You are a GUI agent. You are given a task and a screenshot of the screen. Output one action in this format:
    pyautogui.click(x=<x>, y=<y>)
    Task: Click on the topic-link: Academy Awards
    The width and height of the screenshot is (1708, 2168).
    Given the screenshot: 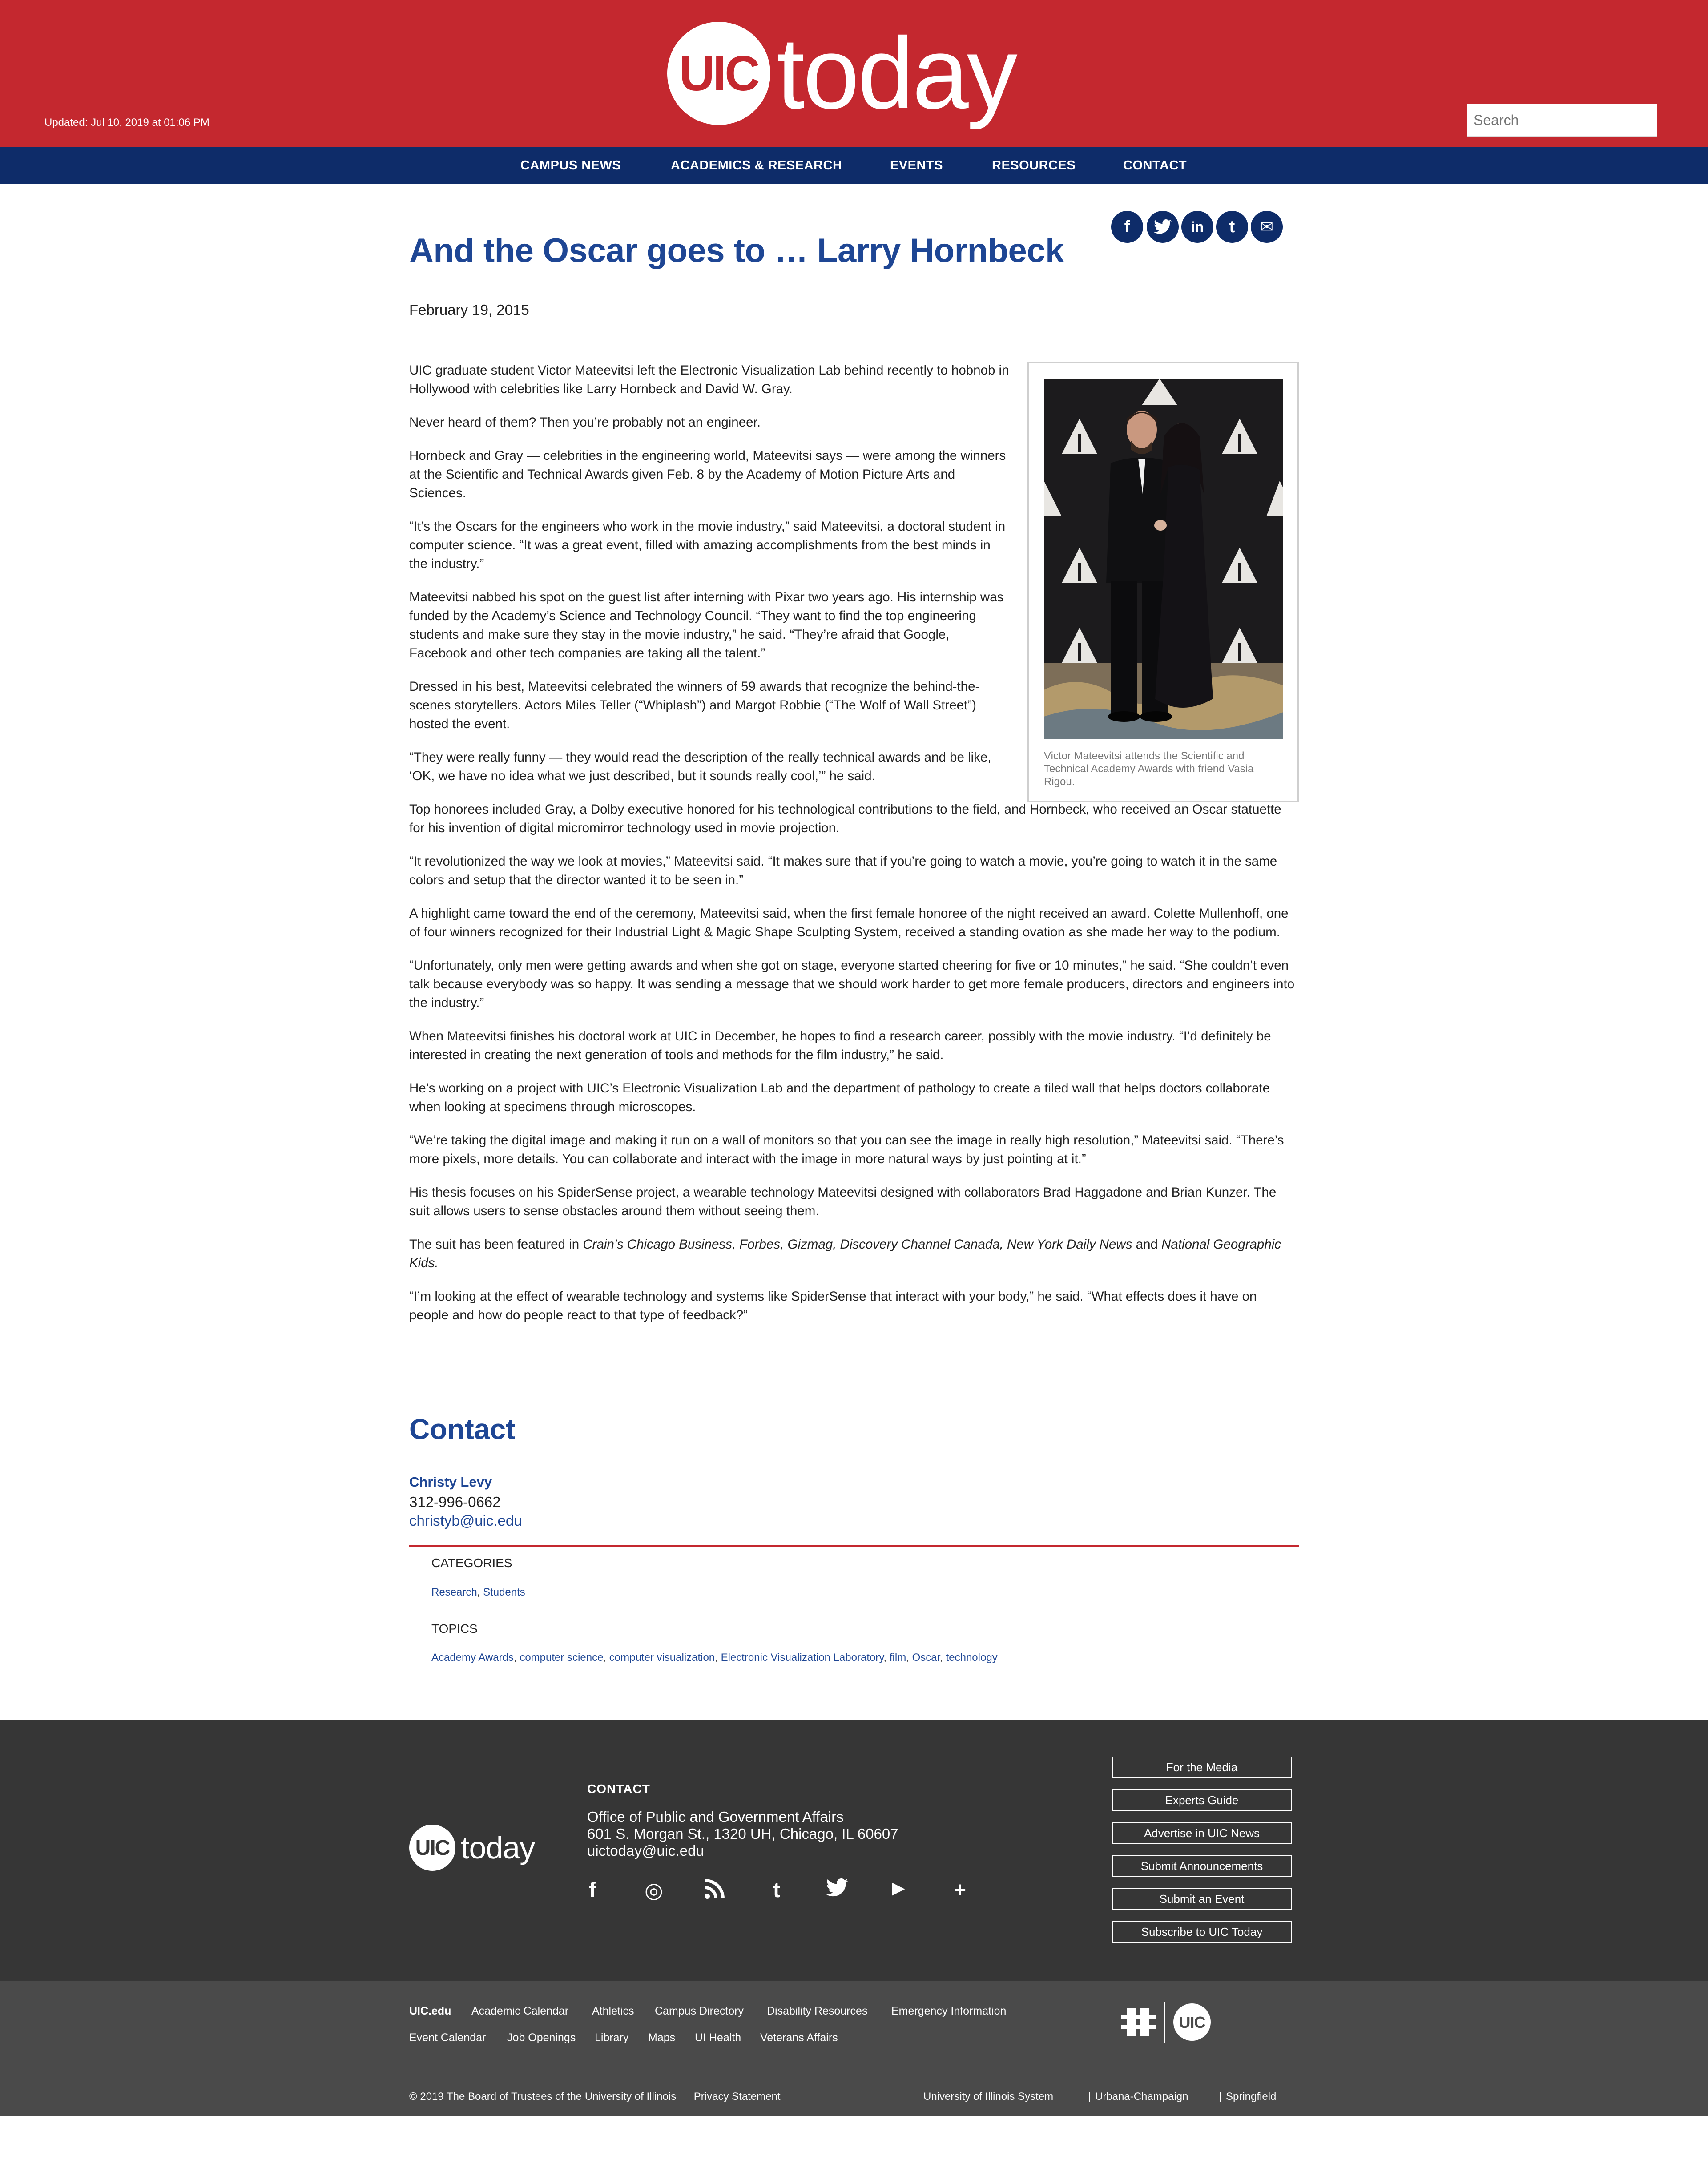 What is the action you would take?
    pyautogui.click(x=472, y=1658)
    